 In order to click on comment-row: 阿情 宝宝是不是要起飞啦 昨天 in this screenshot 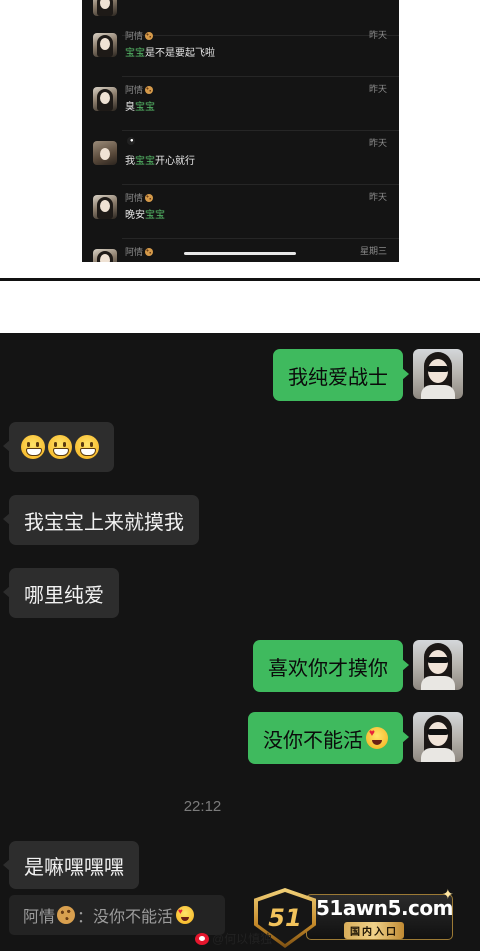, I will do `click(240, 50)`.